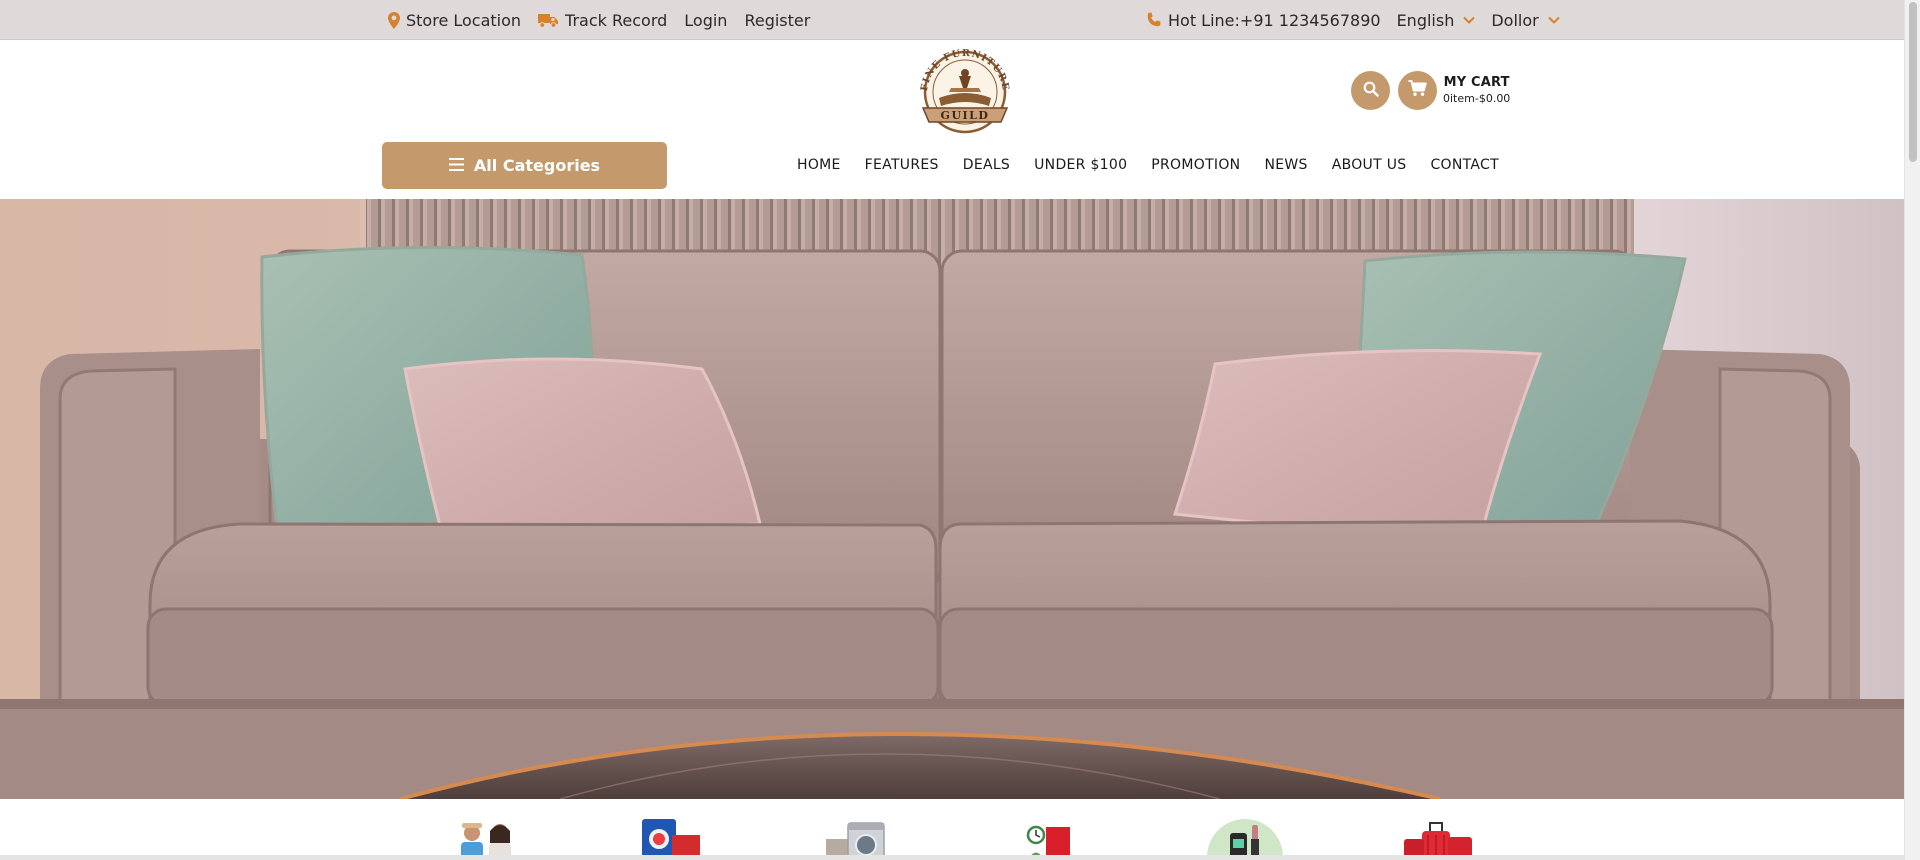 The height and width of the screenshot is (860, 1920). I want to click on category-home-decor, so click(1053, 839).